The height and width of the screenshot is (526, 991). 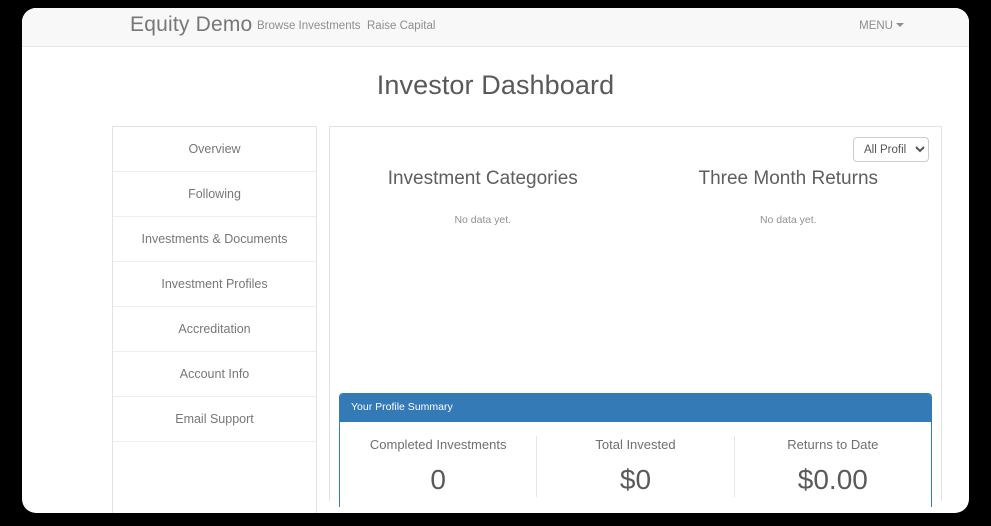 I want to click on sidebar-item-accreditation: Accreditation, so click(x=214, y=329).